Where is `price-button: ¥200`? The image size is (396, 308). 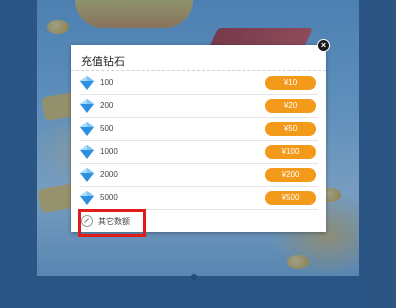
price-button: ¥200 is located at coordinates (290, 175).